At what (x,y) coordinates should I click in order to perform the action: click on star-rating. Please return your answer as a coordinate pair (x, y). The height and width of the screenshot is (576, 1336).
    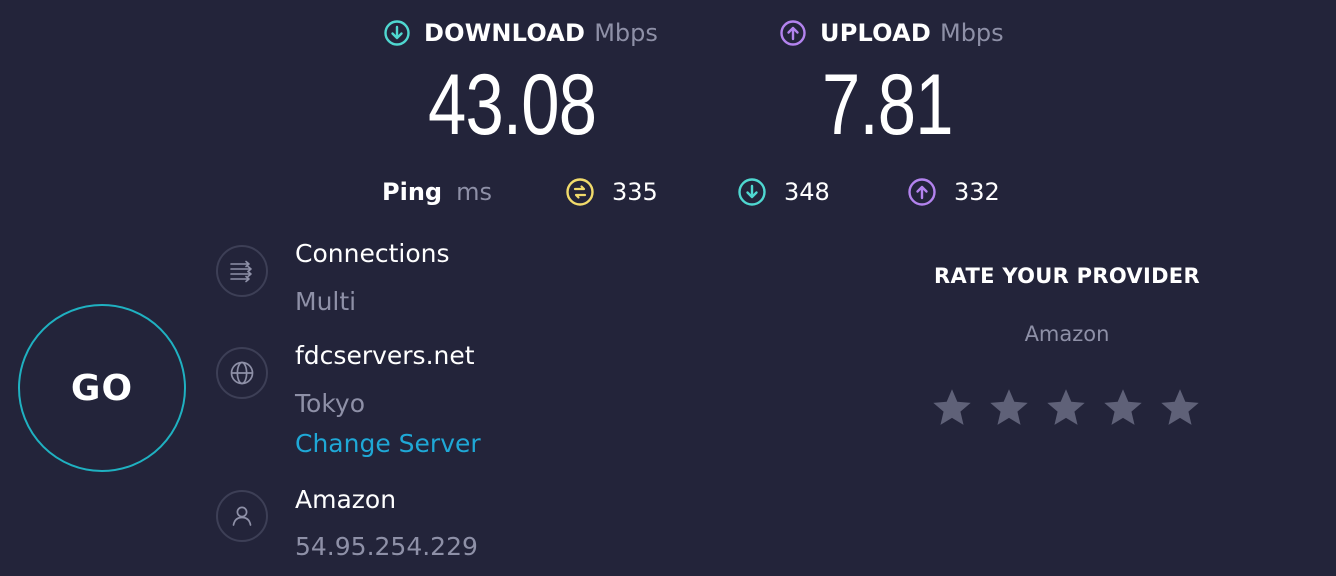
    Looking at the image, I should click on (1066, 408).